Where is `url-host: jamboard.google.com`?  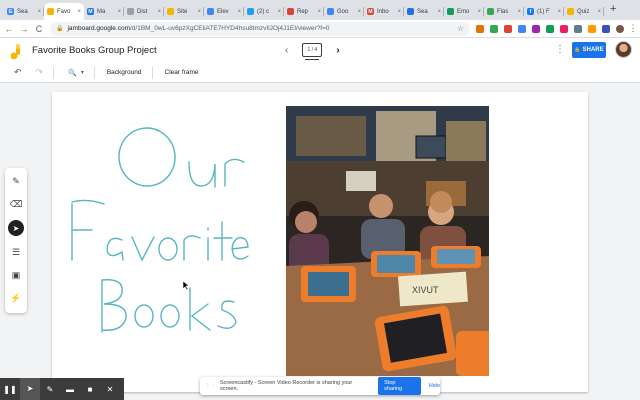 url-host: jamboard.google.com is located at coordinates (98, 28).